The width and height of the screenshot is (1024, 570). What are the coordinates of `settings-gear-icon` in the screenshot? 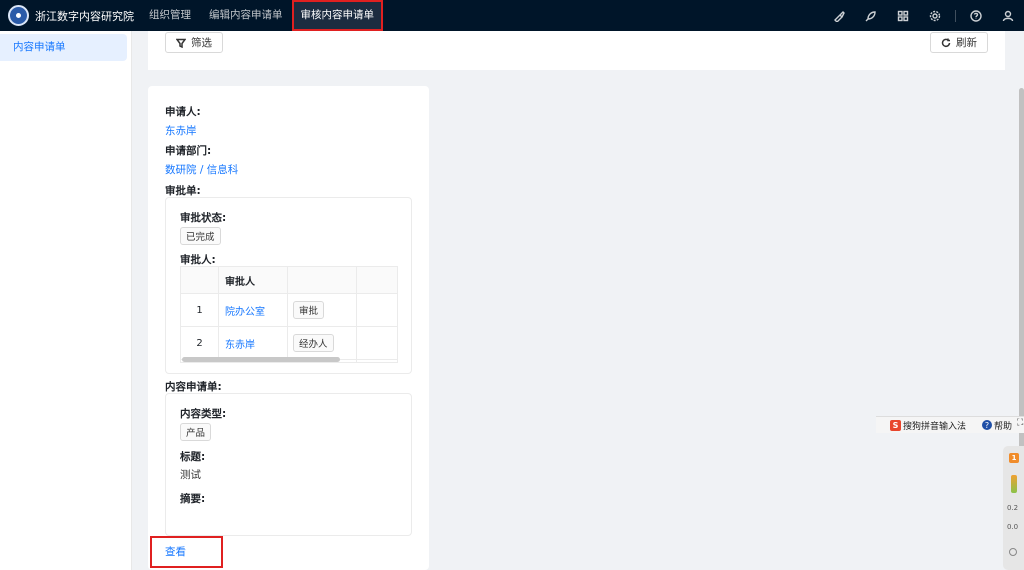 It's located at (935, 15).